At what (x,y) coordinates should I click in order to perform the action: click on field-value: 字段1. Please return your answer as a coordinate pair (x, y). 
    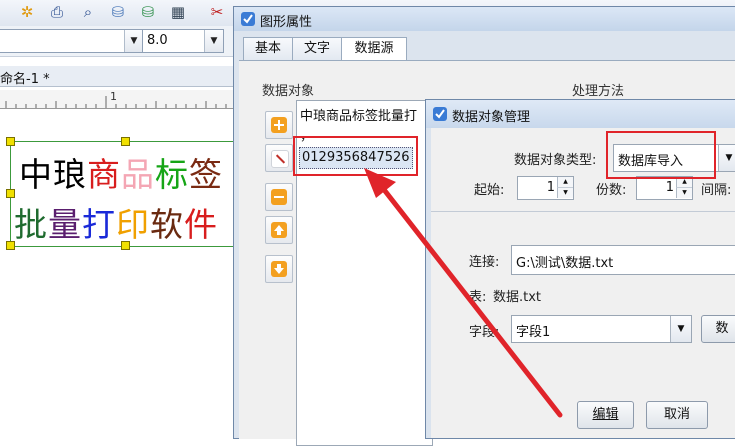
    Looking at the image, I should click on (533, 332).